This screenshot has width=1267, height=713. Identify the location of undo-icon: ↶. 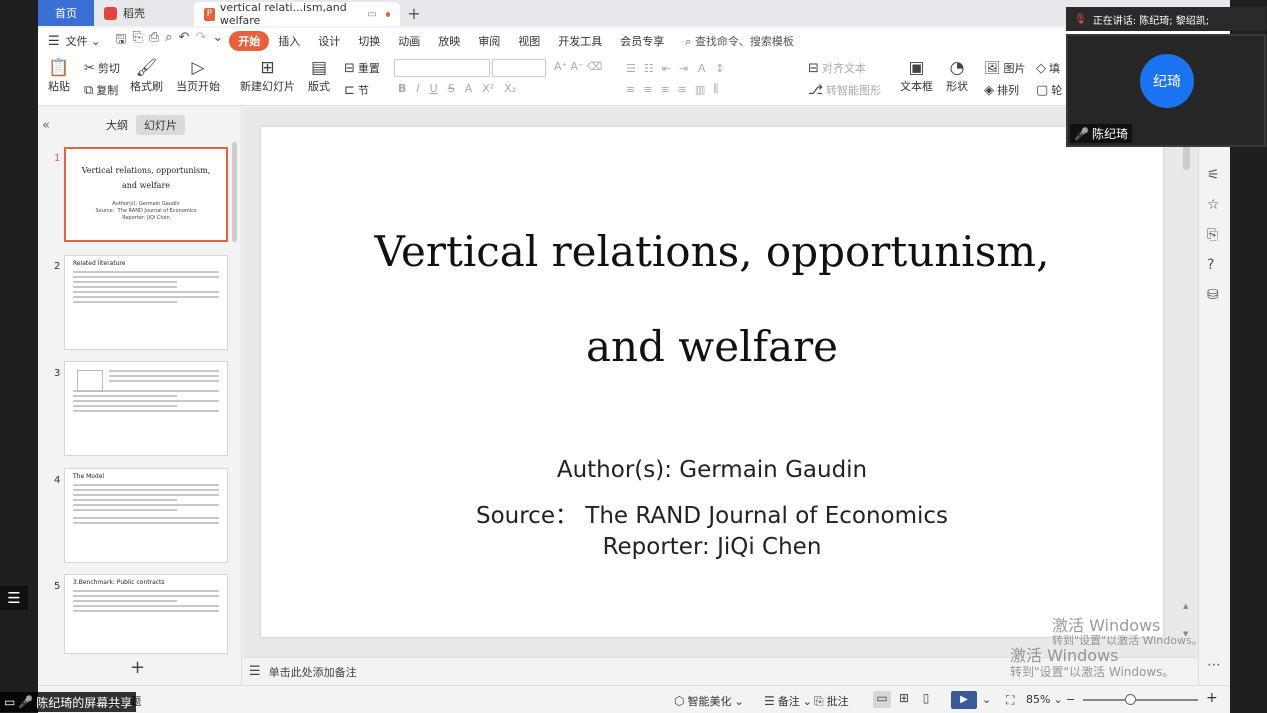
(184, 41).